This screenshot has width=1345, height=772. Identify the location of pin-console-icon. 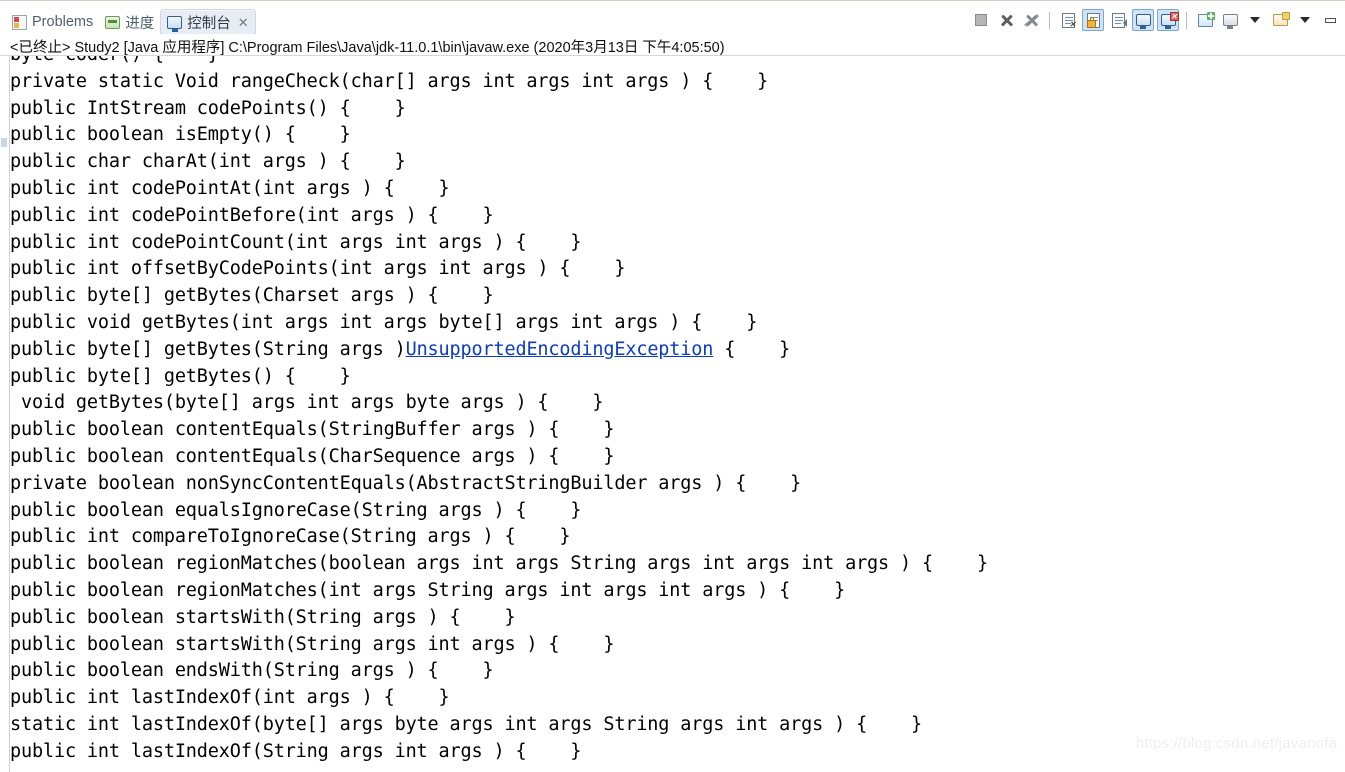
(1206, 19).